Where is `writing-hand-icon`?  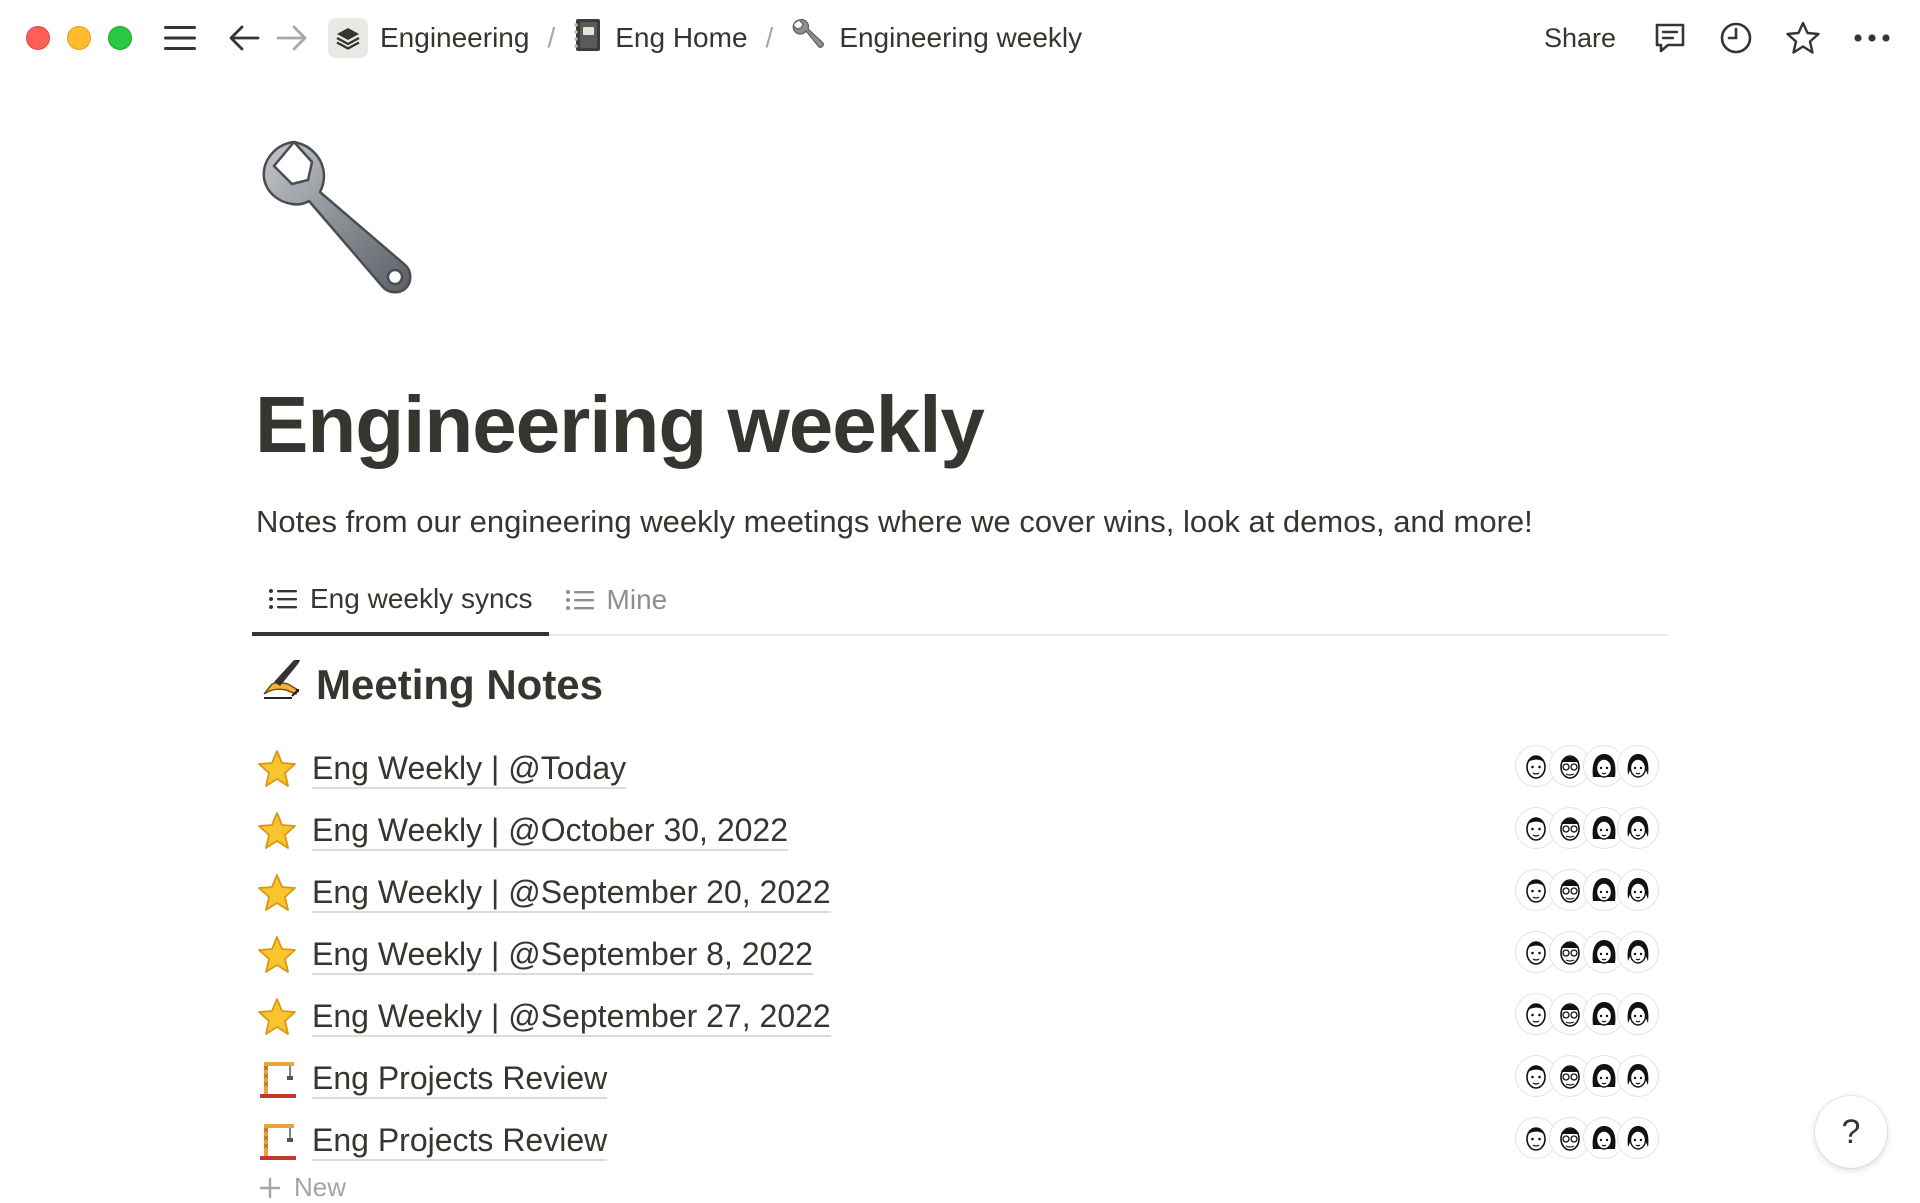 writing-hand-icon is located at coordinates (282, 685).